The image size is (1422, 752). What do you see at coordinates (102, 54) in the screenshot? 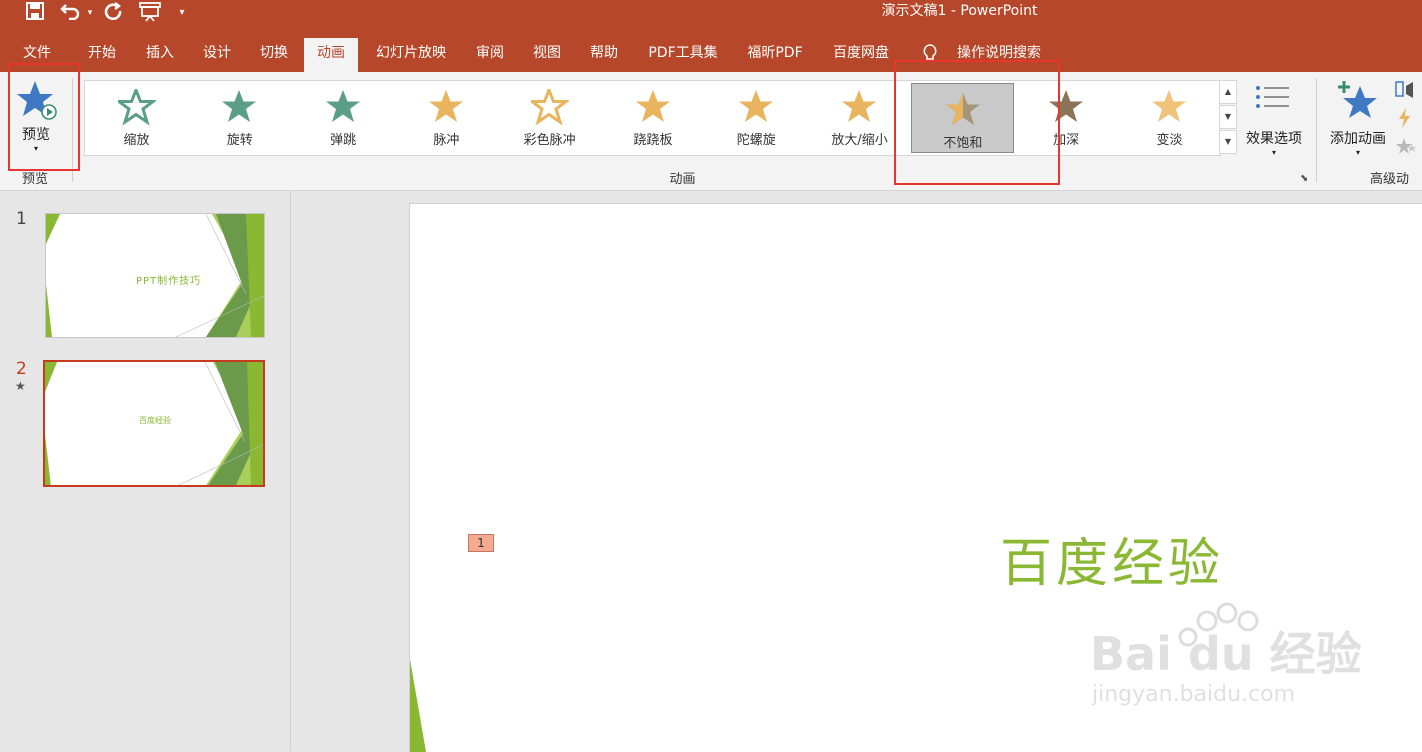
I see `tab-home: 开始` at bounding box center [102, 54].